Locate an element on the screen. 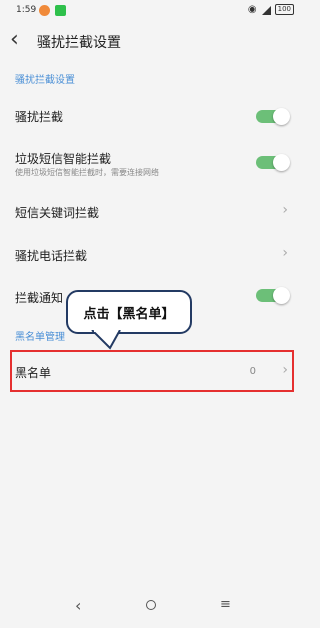  nav-back-icon: ‹ is located at coordinates (78, 605).